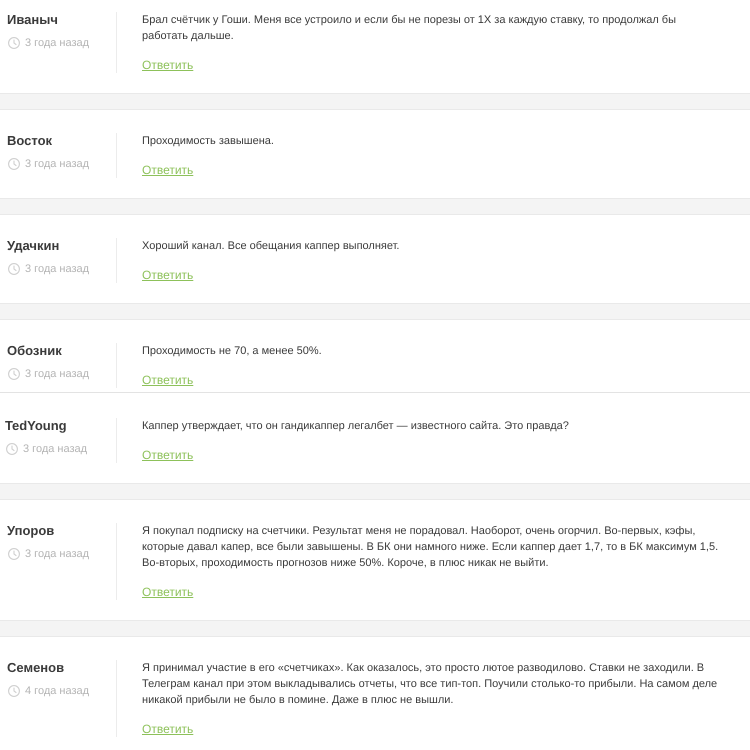 This screenshot has height=750, width=750. What do you see at coordinates (410, 28) in the screenshot?
I see `comment-text: Брал счётчик у Гоши. Меня все устроило и если бы не порезы от 1X за каждую ставку, то продолжал бы работать дальше.` at bounding box center [410, 28].